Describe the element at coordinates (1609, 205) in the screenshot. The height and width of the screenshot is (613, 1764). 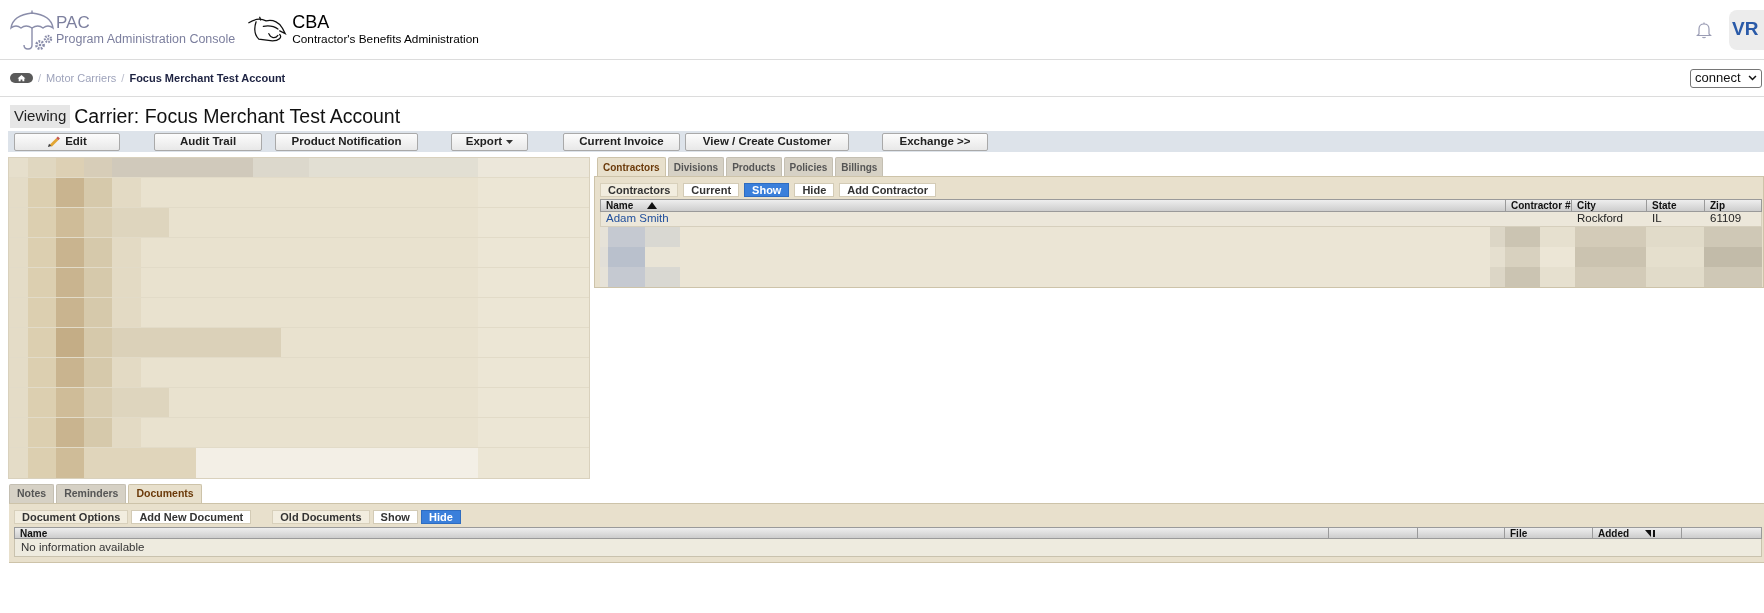
I see `column-header: City` at that location.